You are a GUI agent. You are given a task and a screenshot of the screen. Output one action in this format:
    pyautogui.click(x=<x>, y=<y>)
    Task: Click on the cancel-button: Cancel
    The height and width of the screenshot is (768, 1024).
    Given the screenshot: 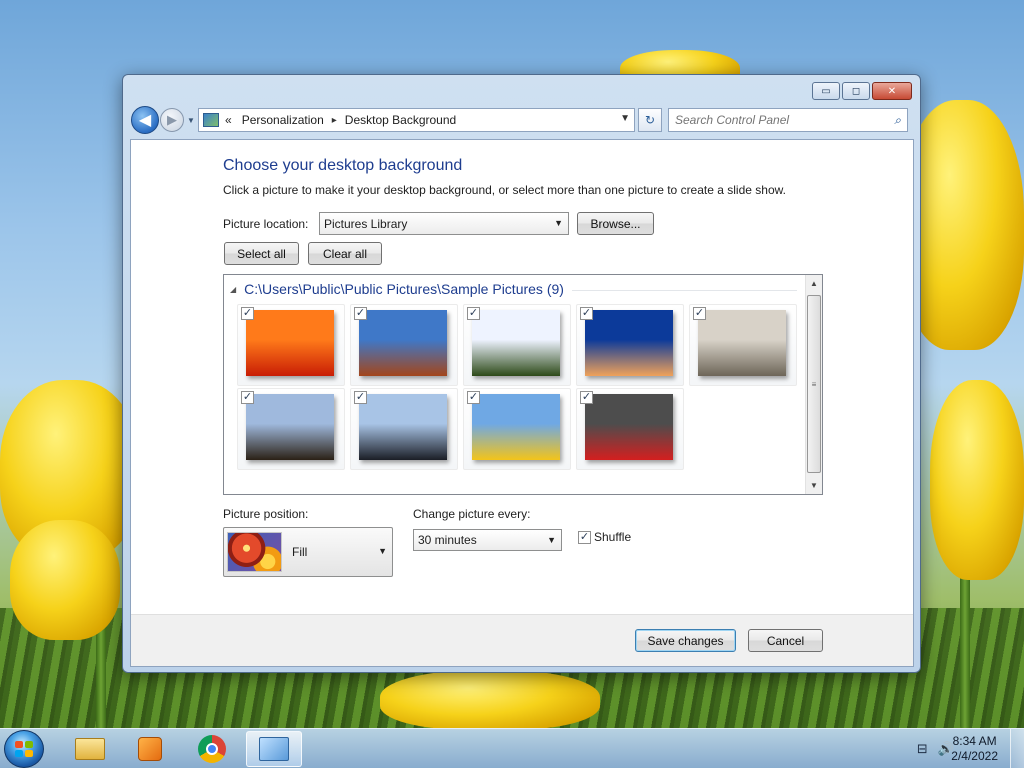 What is the action you would take?
    pyautogui.click(x=785, y=640)
    